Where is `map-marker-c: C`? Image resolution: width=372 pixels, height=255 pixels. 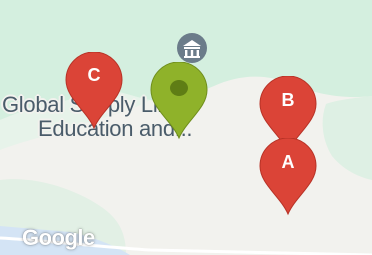 map-marker-c: C is located at coordinates (94, 90).